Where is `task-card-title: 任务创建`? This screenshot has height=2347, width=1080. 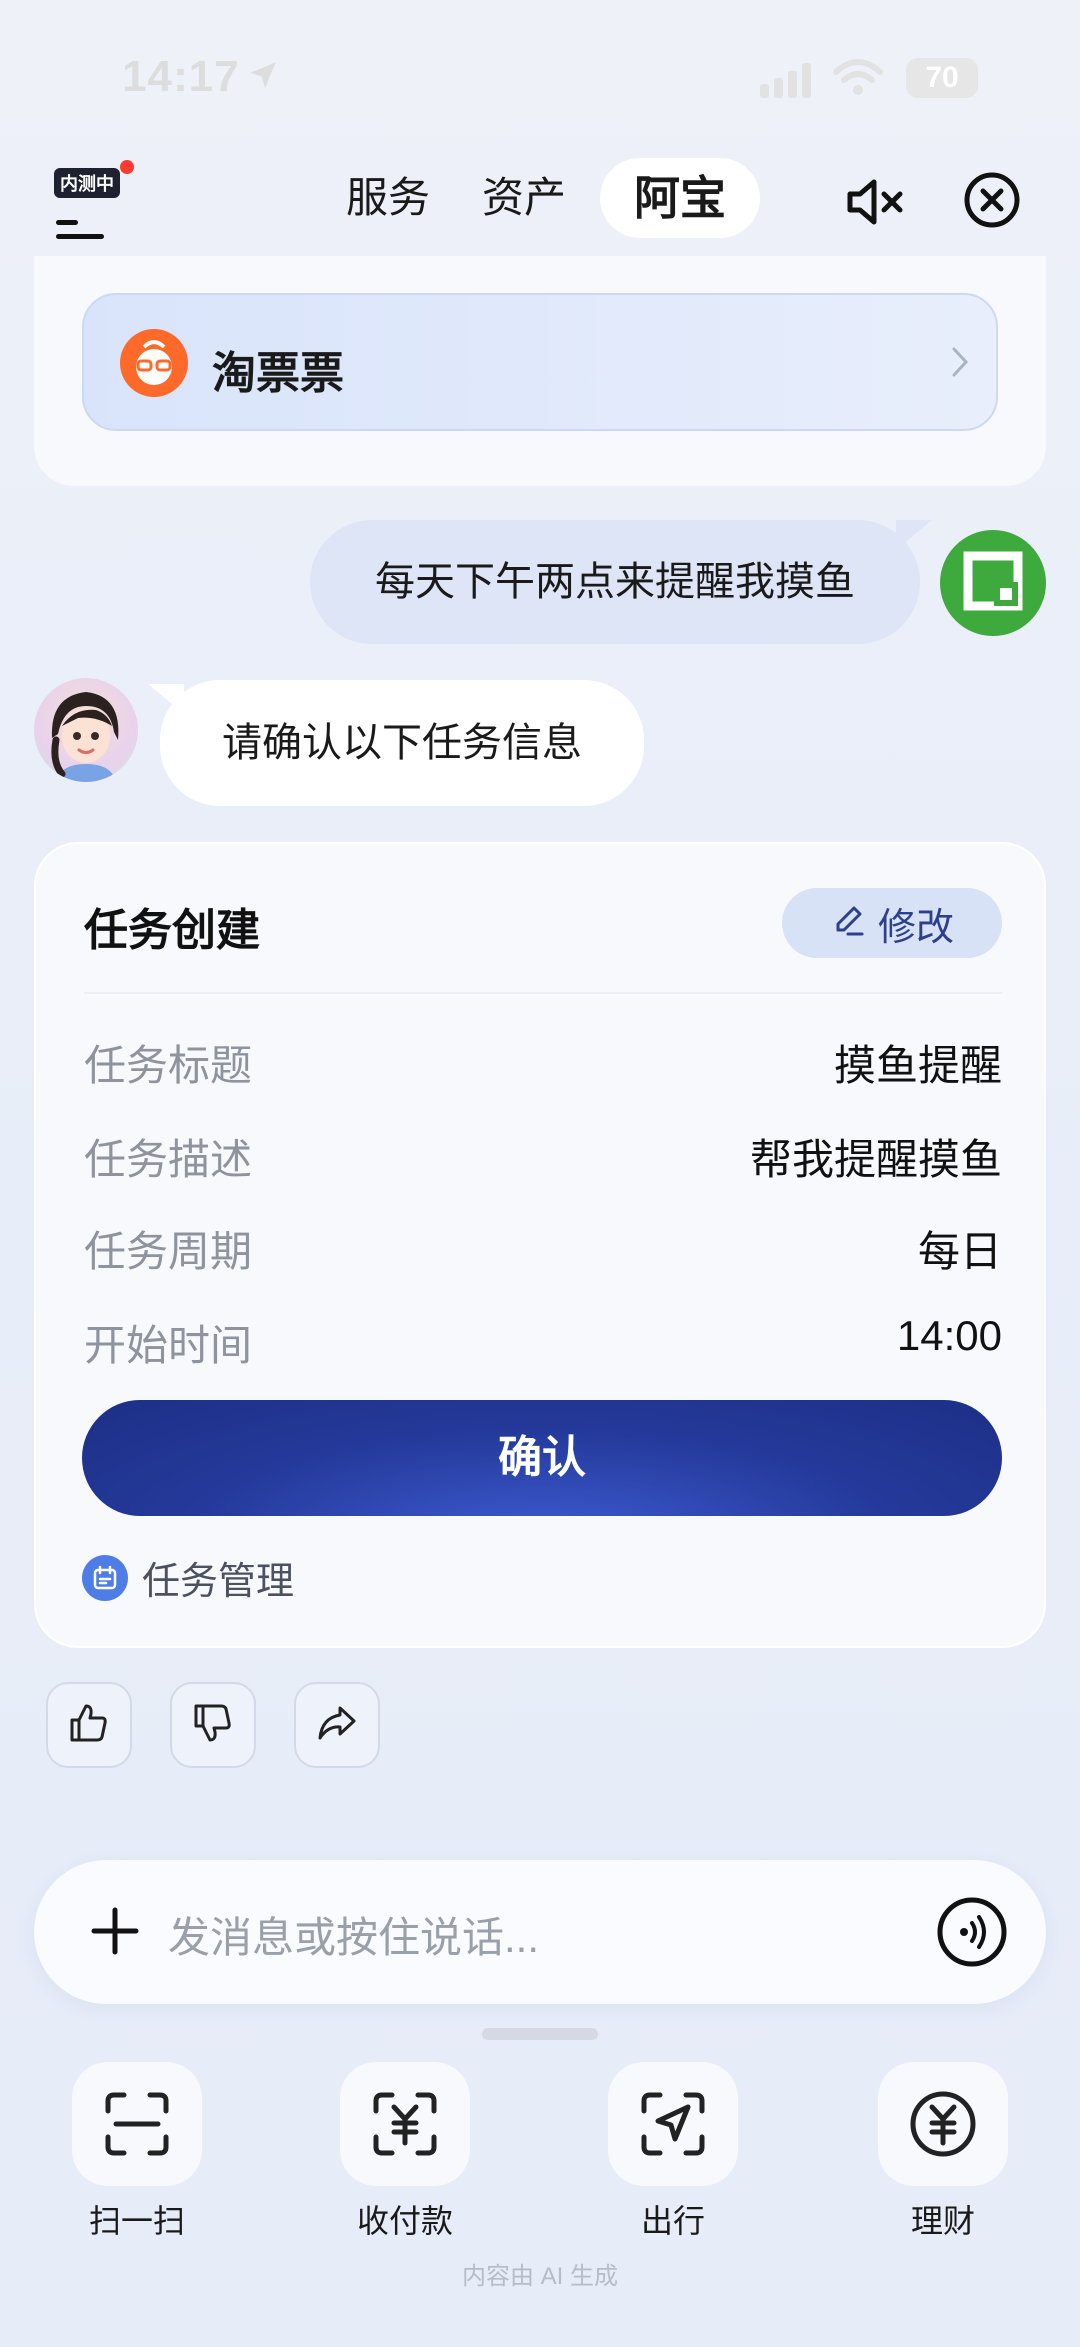
task-card-title: 任务创建 is located at coordinates (172, 930).